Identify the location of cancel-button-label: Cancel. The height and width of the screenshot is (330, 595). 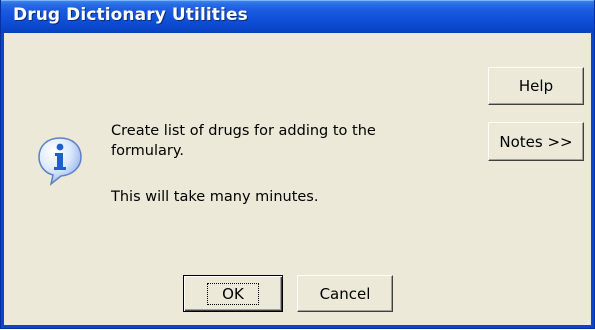
(345, 293).